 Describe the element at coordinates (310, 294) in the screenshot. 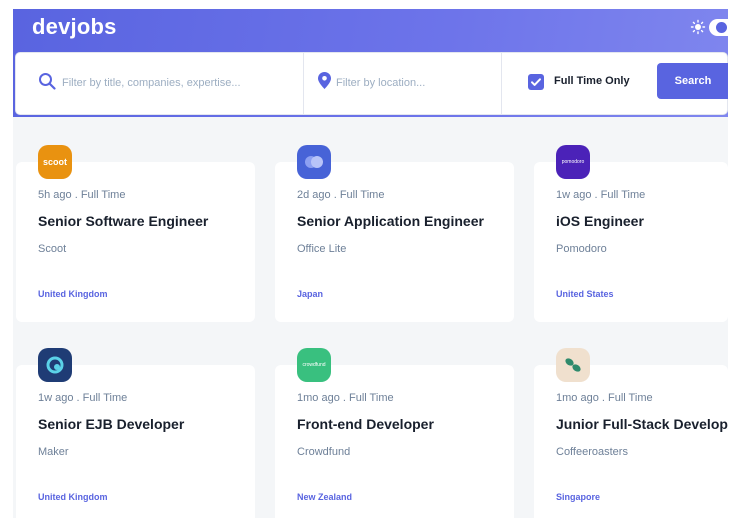

I see `job-location: Japan` at that location.